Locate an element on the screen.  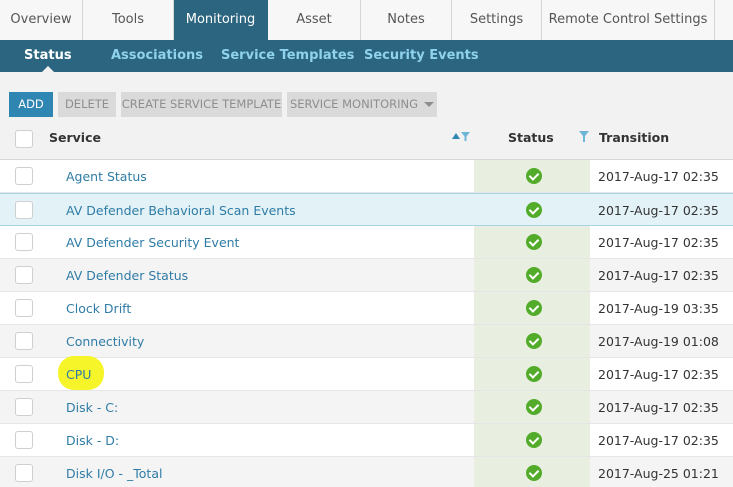
table-row: Clock Drift 2017-Aug-19 03:35 is located at coordinates (366, 308).